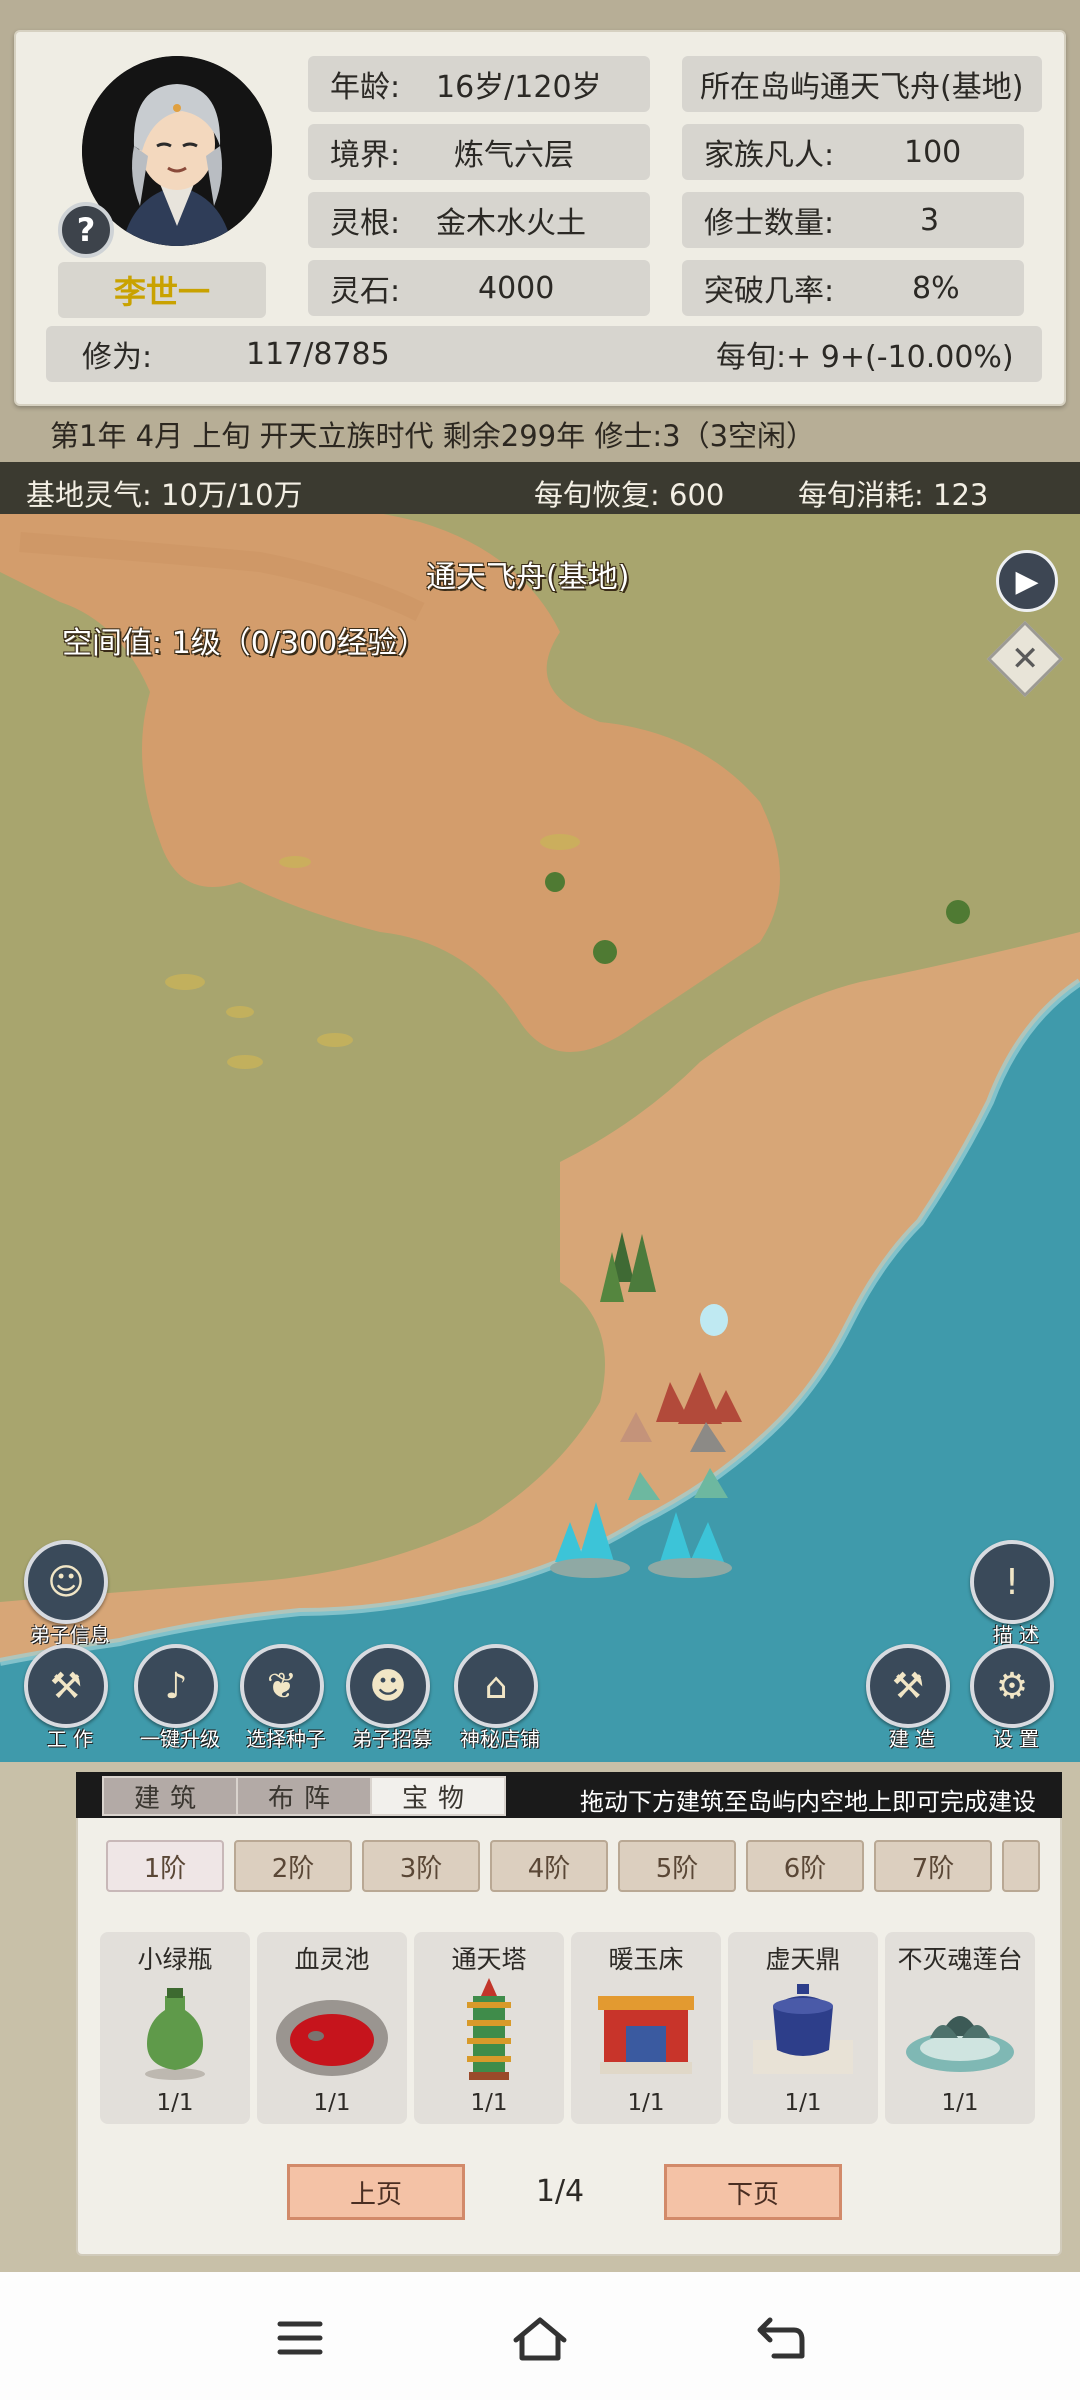 This screenshot has width=1080, height=2400. I want to click on item-name: 通天塔, so click(489, 1959).